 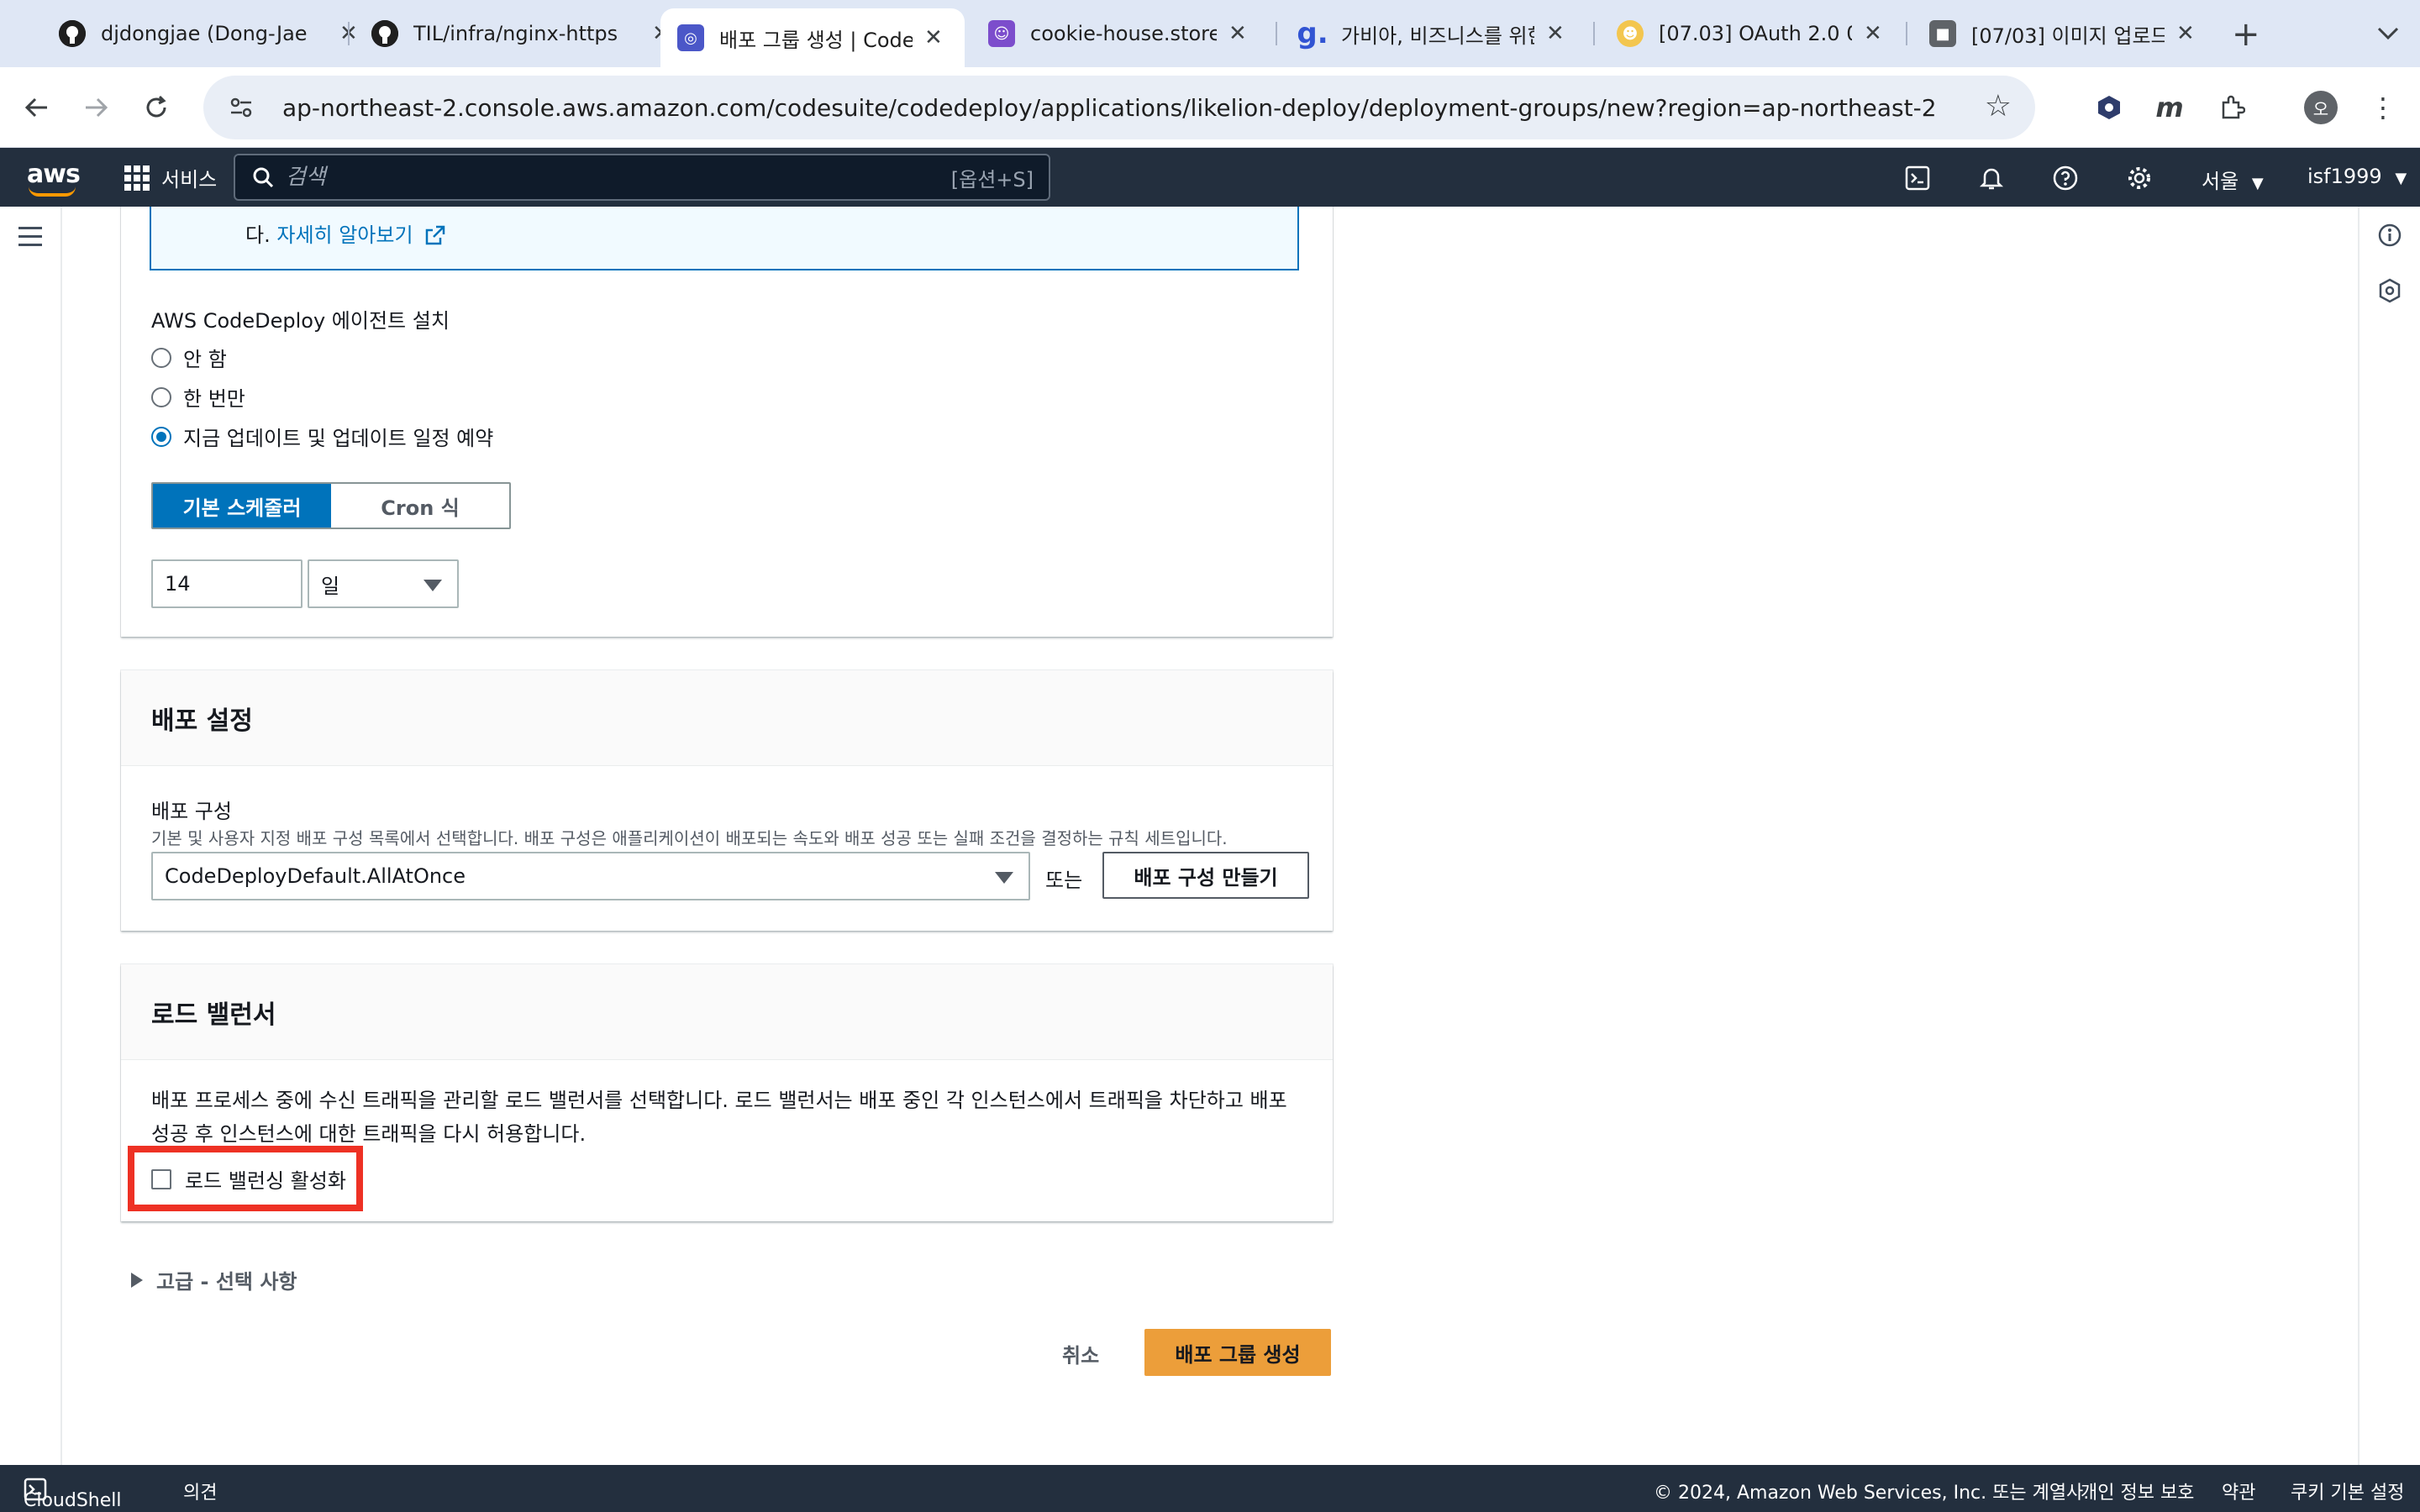 What do you see at coordinates (1080, 1353) in the screenshot?
I see `cancel-button: 취소` at bounding box center [1080, 1353].